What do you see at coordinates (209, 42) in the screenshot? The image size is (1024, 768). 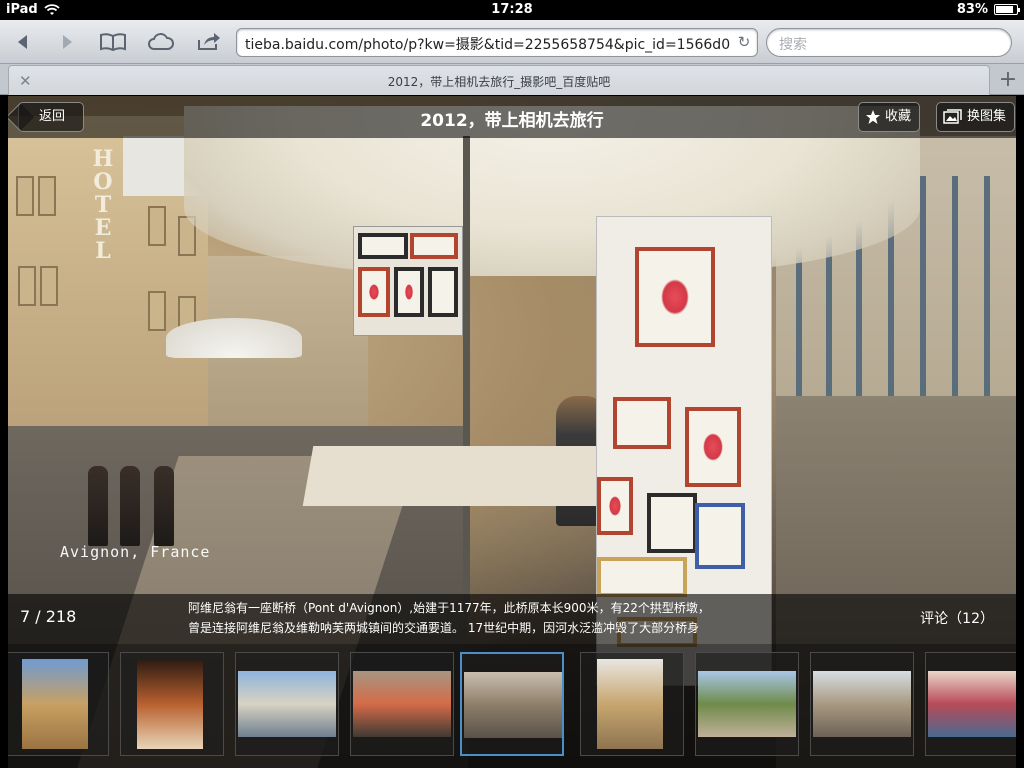 I see `share-icon` at bounding box center [209, 42].